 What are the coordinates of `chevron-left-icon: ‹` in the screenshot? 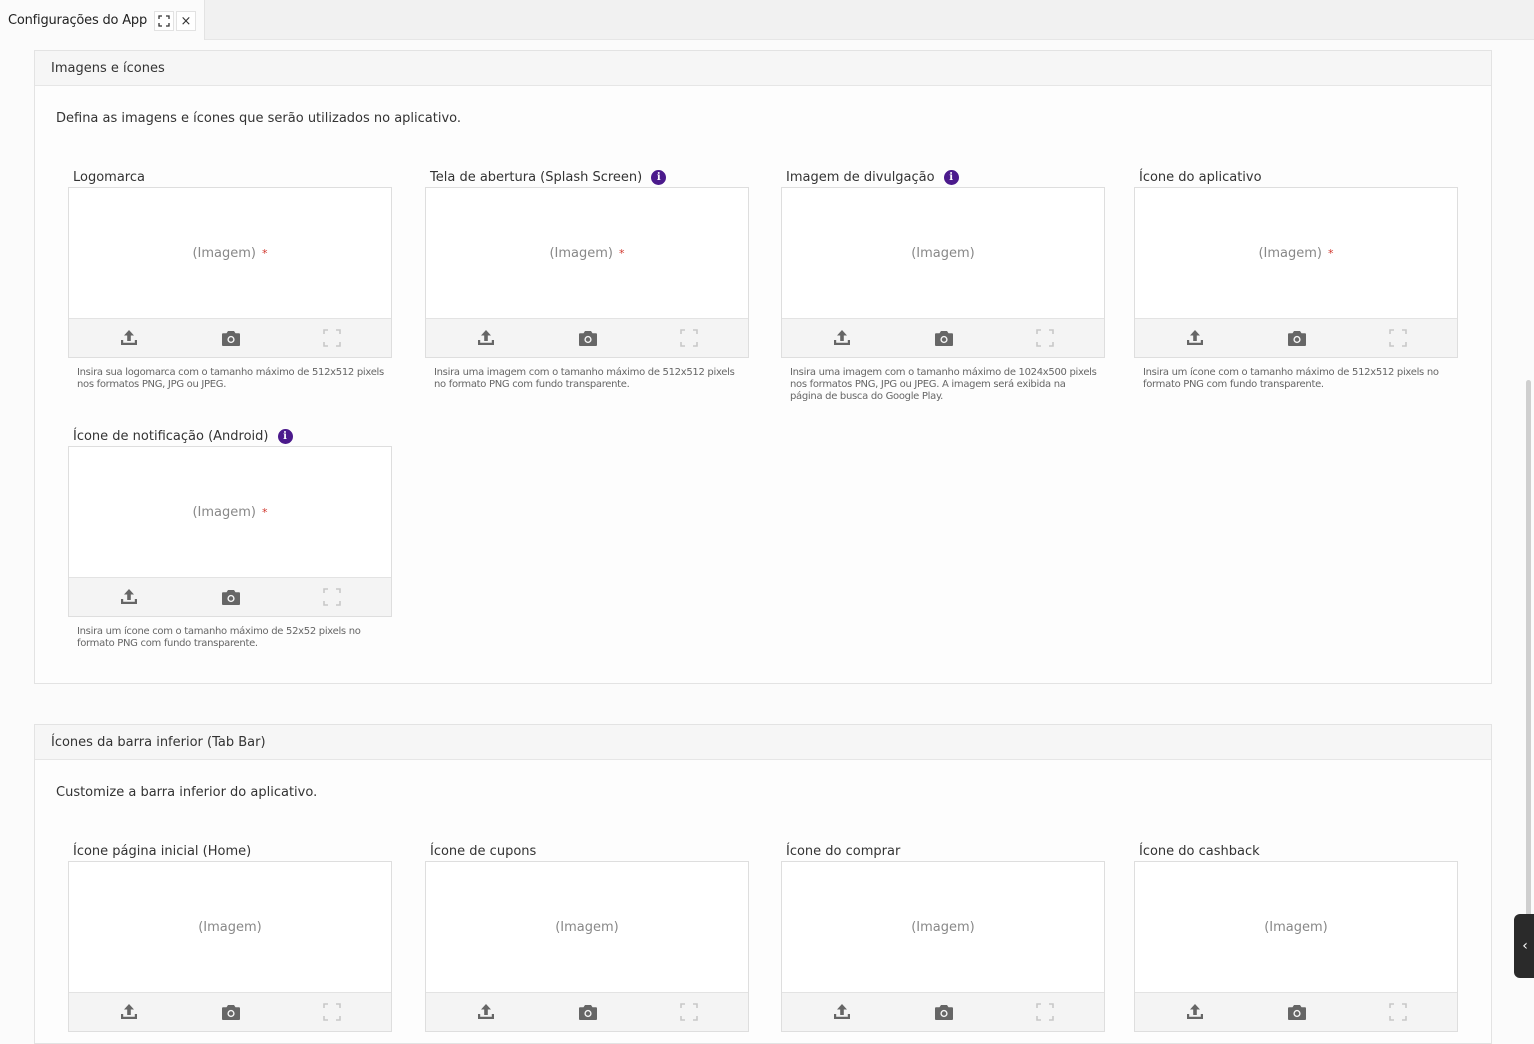 It's located at (1525, 946).